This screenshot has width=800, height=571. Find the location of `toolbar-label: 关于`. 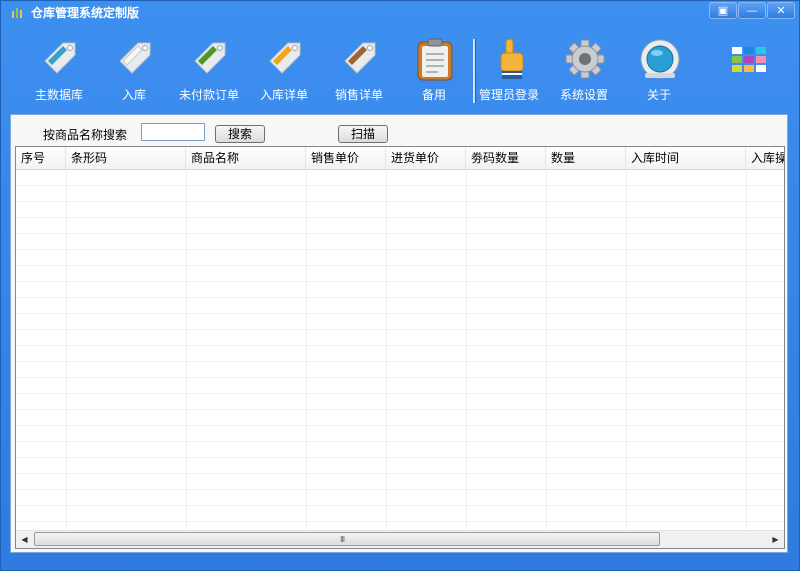

toolbar-label: 关于 is located at coordinates (658, 95).